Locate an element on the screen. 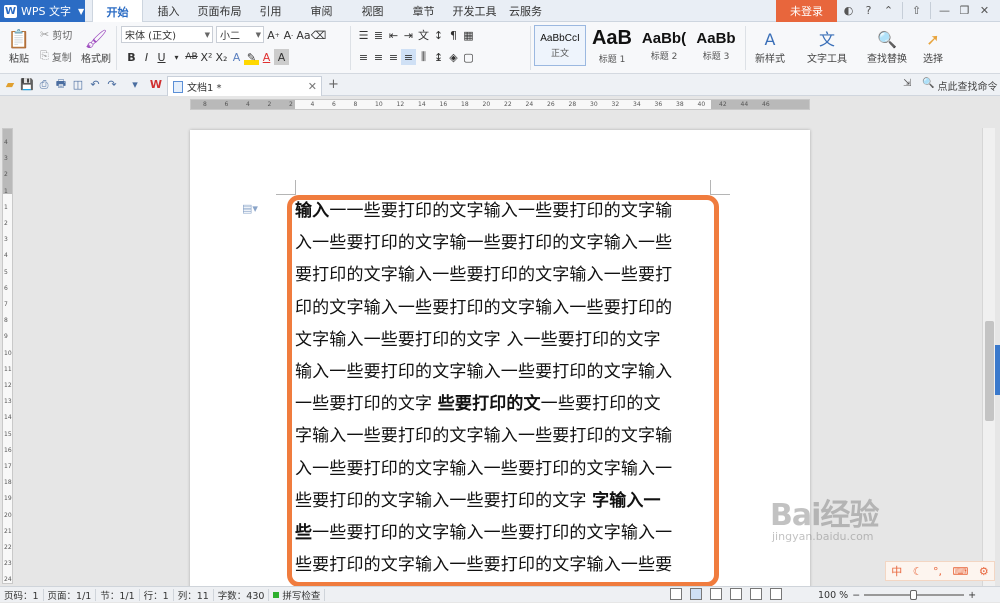  table-icon: ▦ is located at coordinates (468, 35).